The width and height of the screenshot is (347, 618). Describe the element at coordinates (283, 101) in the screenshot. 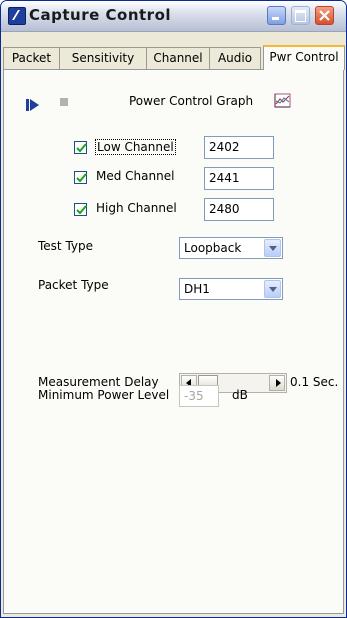

I see `graph-icon` at that location.